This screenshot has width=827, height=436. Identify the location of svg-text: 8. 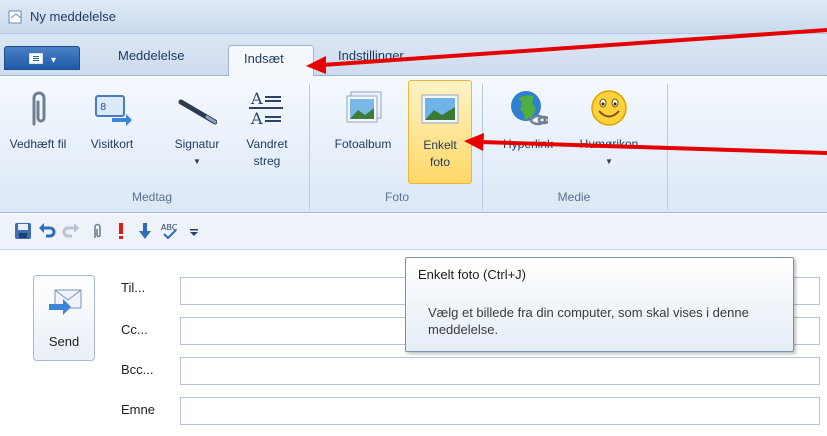
(103, 107).